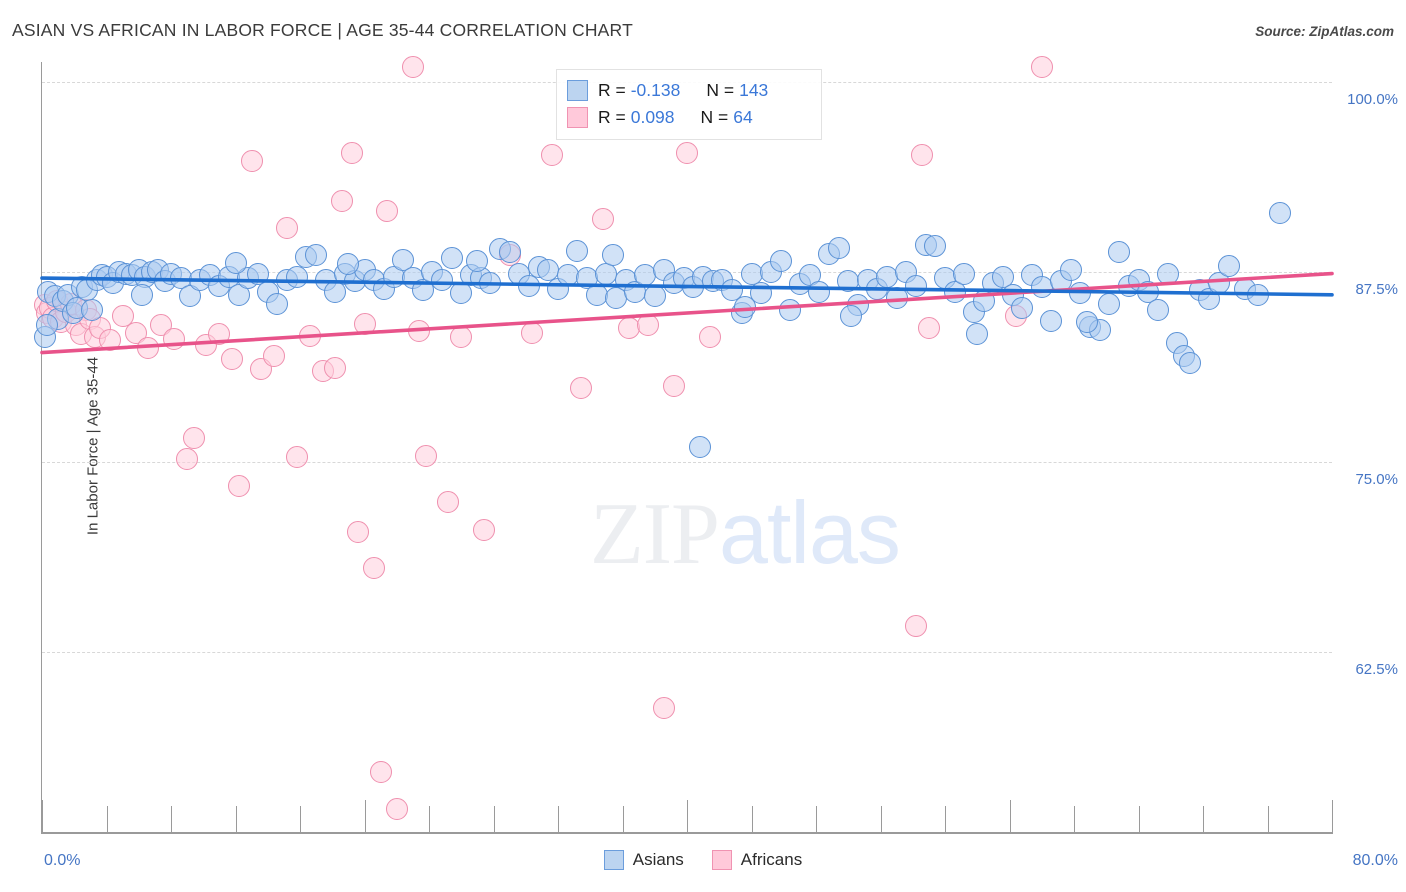  Describe the element at coordinates (652, 117) in the screenshot. I see `african-r-value: 0.098` at that location.